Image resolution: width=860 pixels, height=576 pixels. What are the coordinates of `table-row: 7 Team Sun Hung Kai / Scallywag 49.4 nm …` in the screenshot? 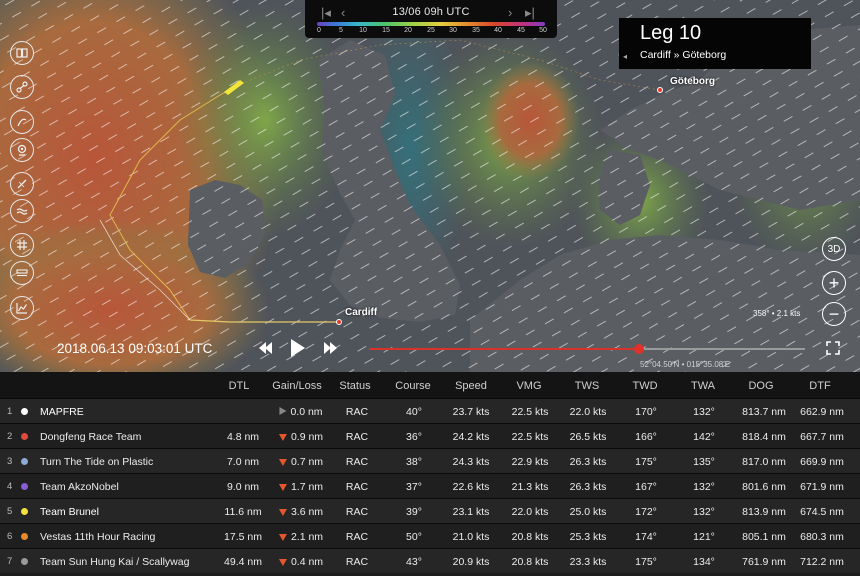 It's located at (430, 560).